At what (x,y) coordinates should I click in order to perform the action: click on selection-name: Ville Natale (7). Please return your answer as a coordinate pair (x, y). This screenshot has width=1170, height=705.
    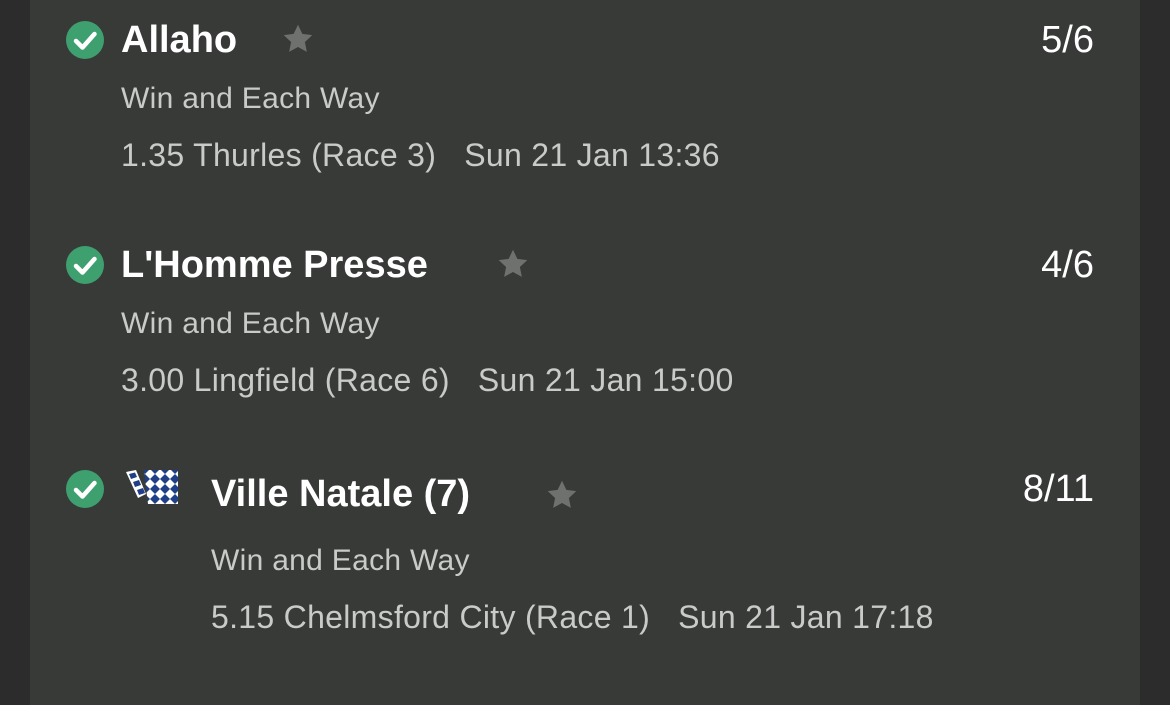
    Looking at the image, I should click on (341, 494).